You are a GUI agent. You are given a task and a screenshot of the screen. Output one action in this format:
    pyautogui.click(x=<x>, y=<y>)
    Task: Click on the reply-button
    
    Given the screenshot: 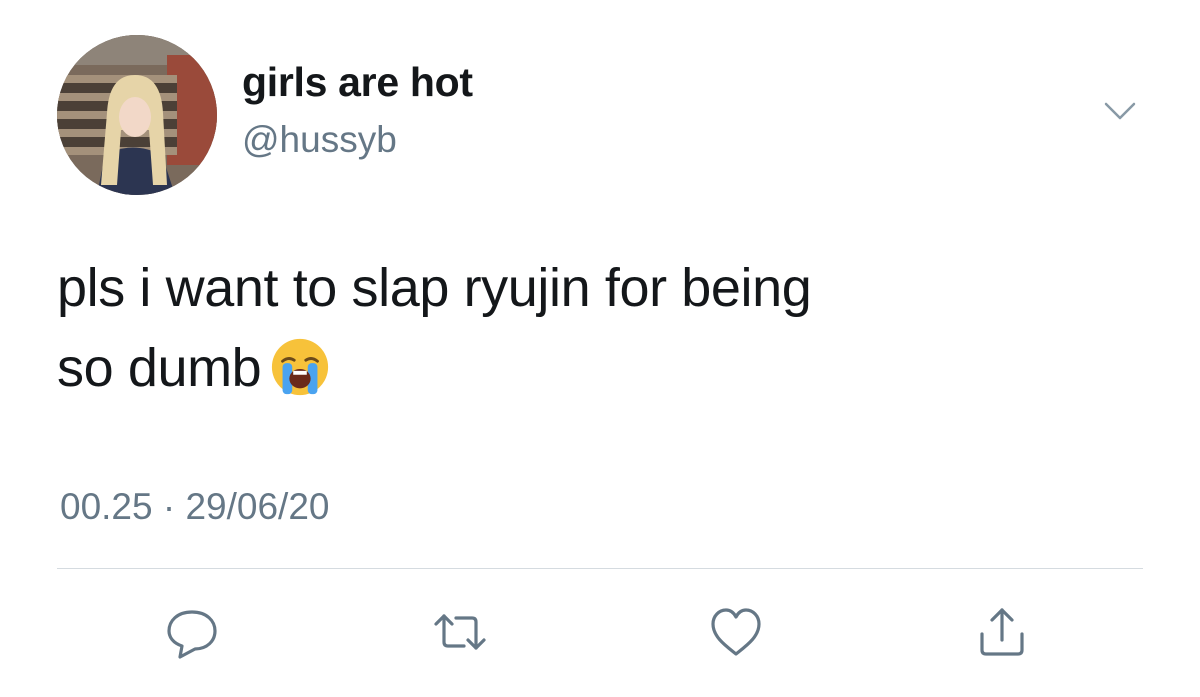 What is the action you would take?
    pyautogui.click(x=192, y=632)
    